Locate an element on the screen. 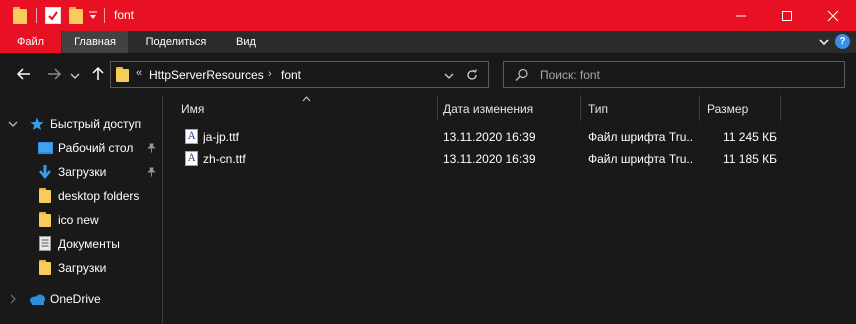 The height and width of the screenshot is (324, 856). search-box is located at coordinates (674, 74).